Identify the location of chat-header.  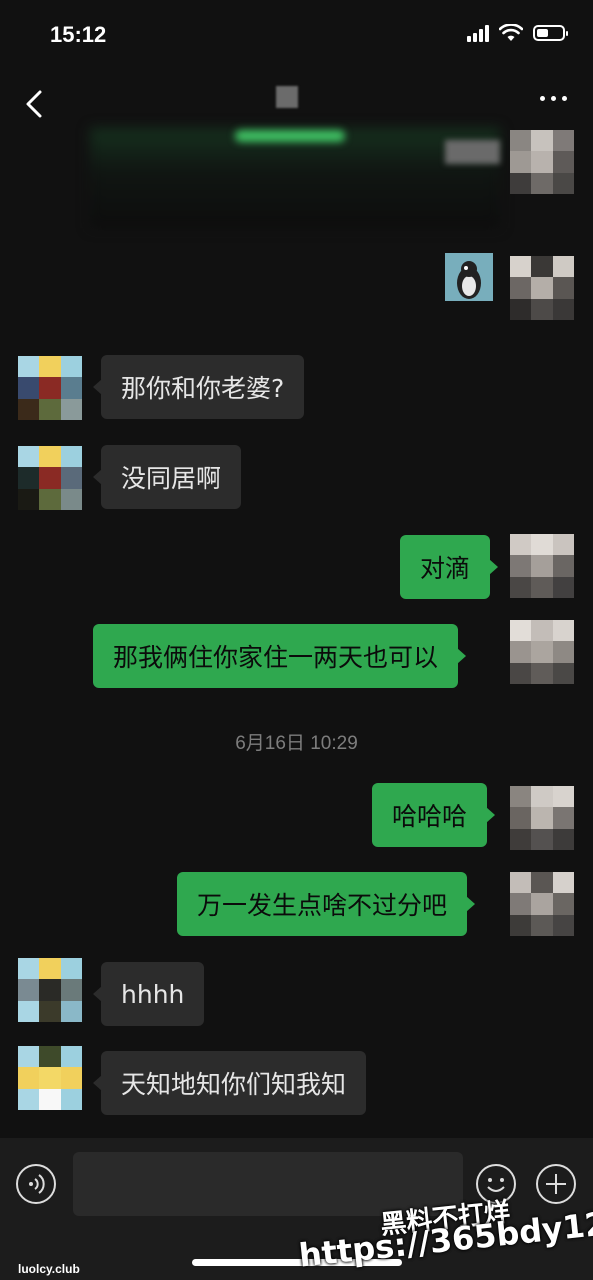
(296, 103).